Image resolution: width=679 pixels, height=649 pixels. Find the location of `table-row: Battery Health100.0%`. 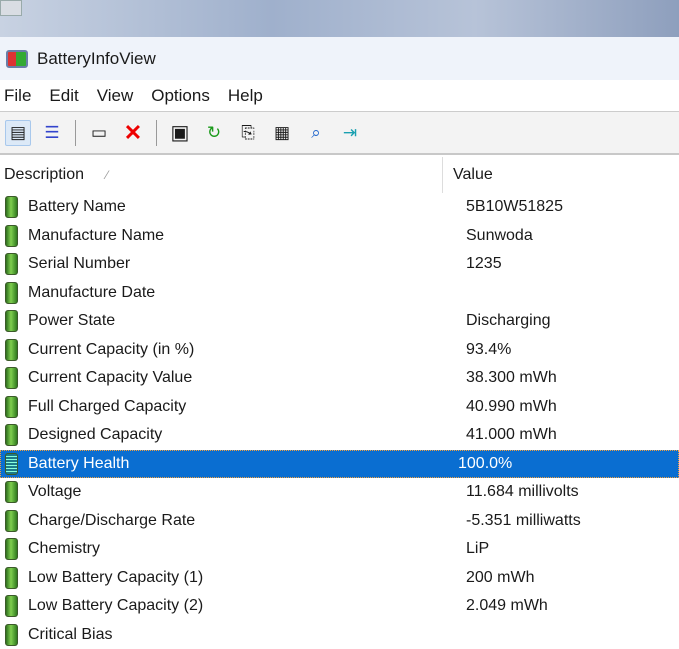

table-row: Battery Health100.0% is located at coordinates (339, 464).